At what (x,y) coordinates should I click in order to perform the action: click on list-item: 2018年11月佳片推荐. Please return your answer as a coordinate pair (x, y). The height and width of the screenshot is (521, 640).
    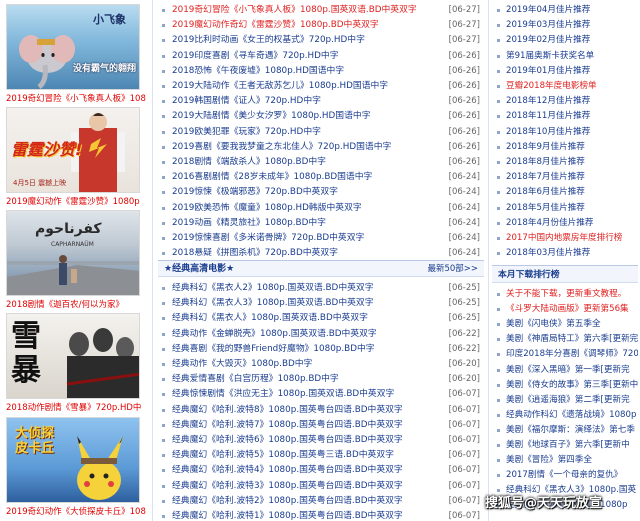
    Looking at the image, I should click on (565, 116).